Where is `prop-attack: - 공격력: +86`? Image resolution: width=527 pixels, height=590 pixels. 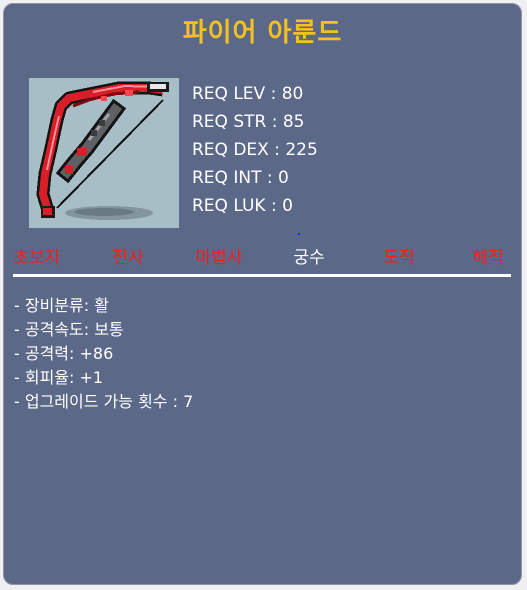
prop-attack: - 공격력: +86 is located at coordinates (64, 353).